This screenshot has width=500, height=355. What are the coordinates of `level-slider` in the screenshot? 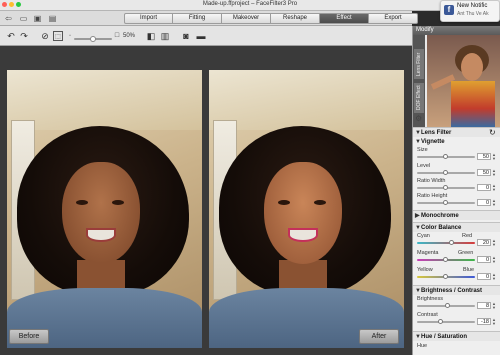 It's located at (446, 172).